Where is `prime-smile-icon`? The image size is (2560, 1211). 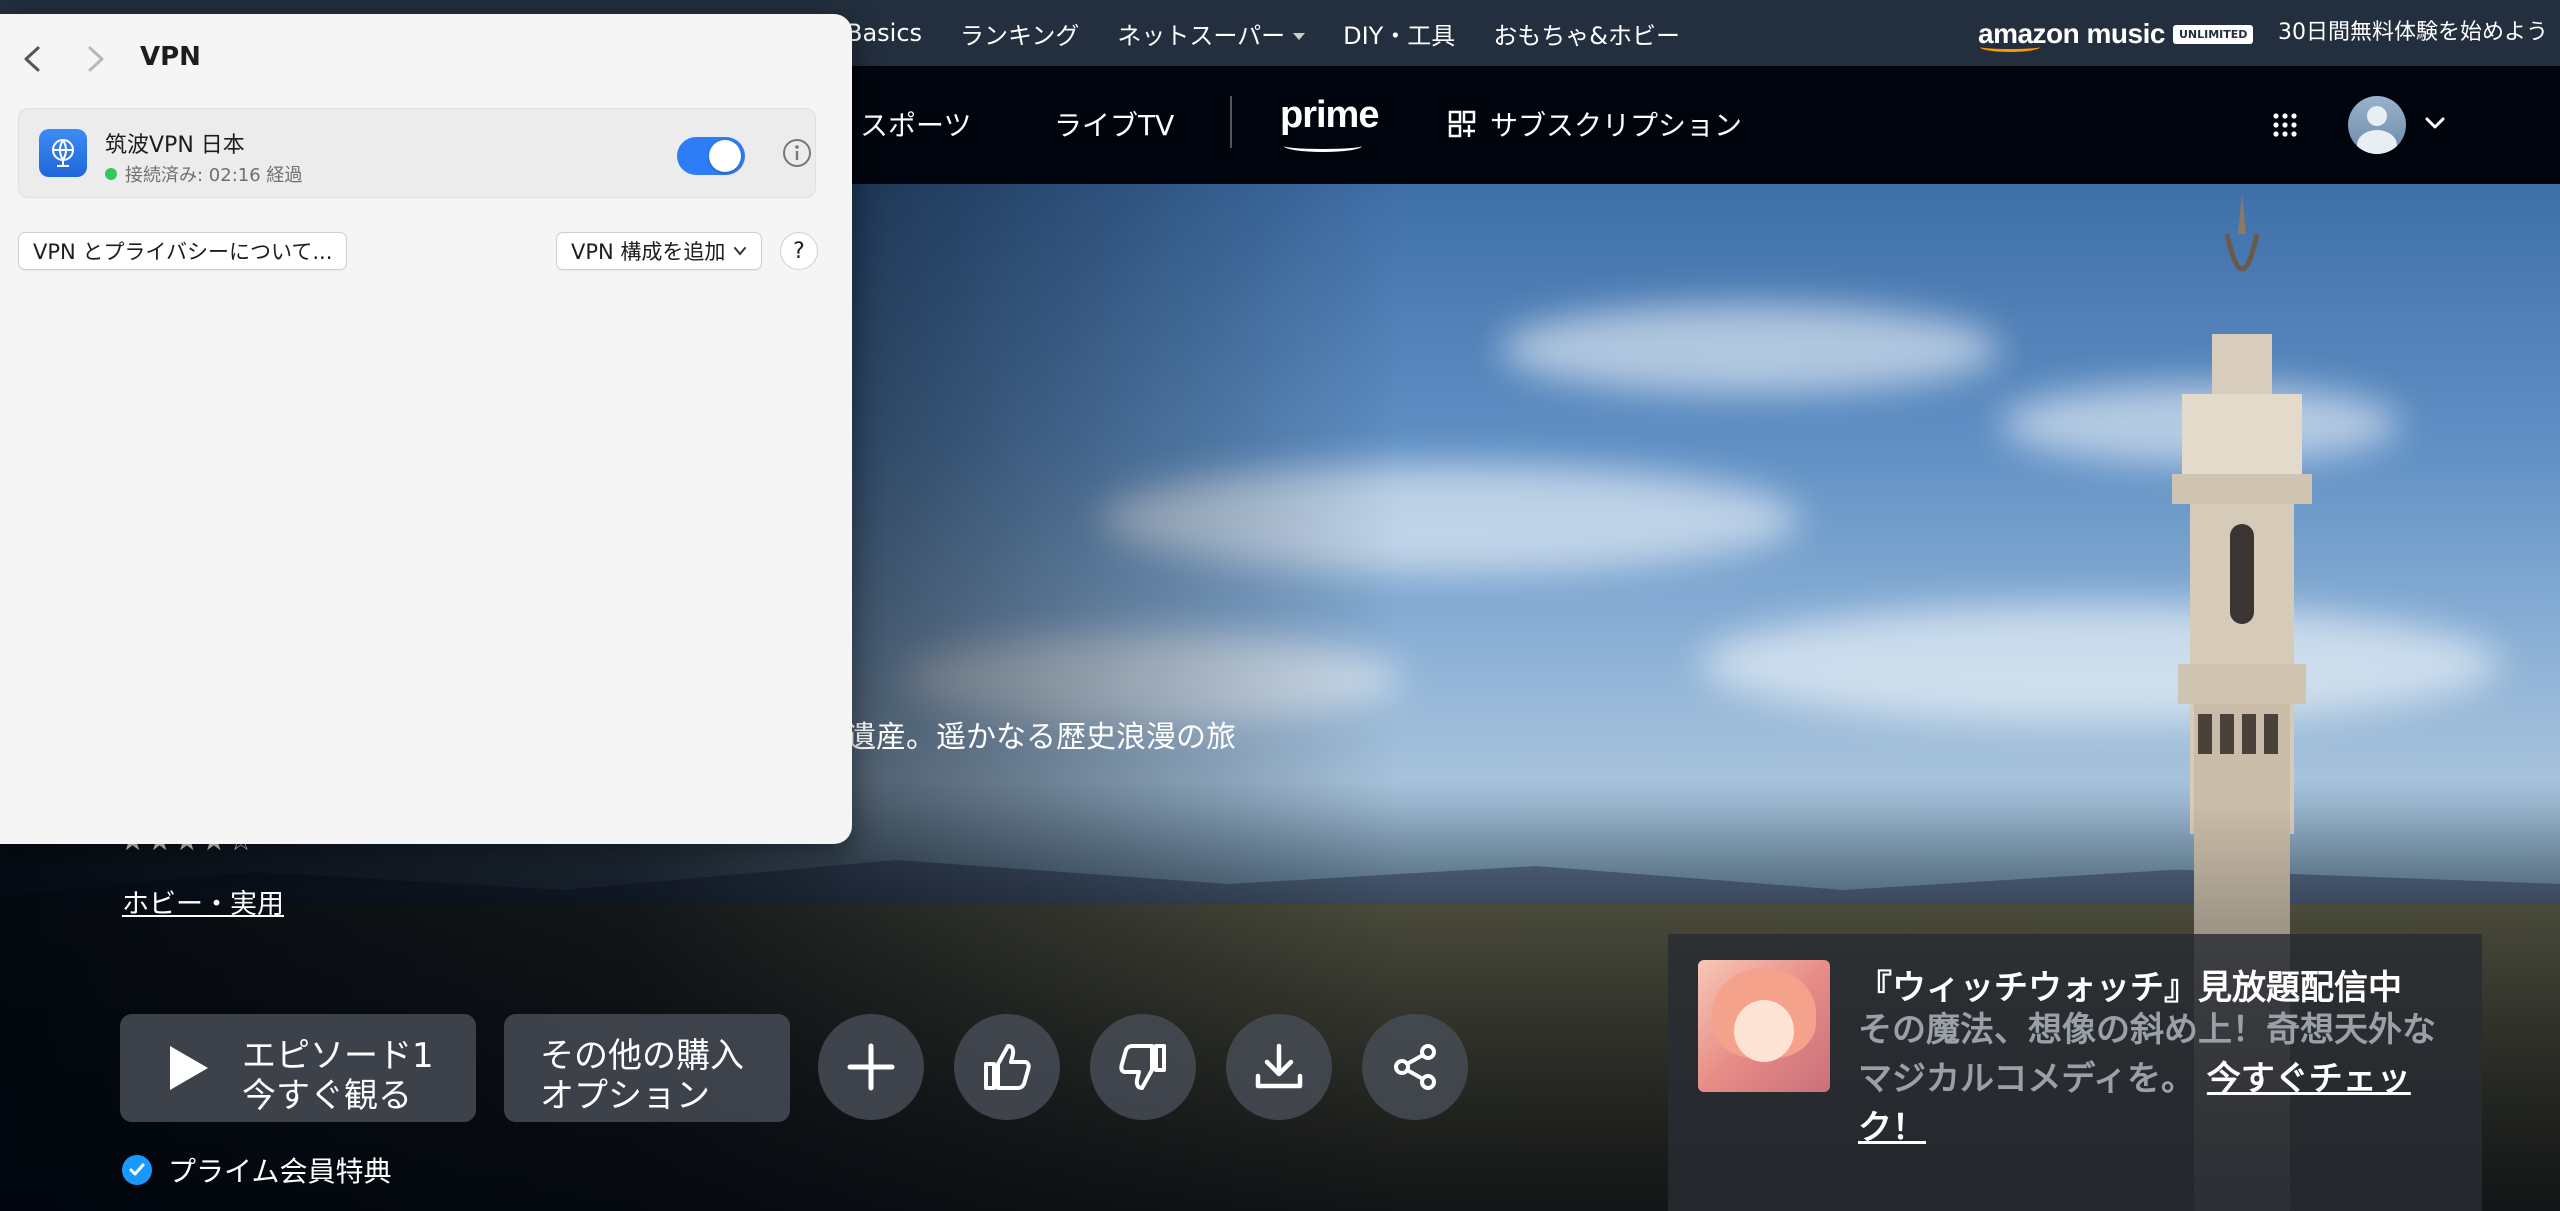
prime-smile-icon is located at coordinates (1323, 146).